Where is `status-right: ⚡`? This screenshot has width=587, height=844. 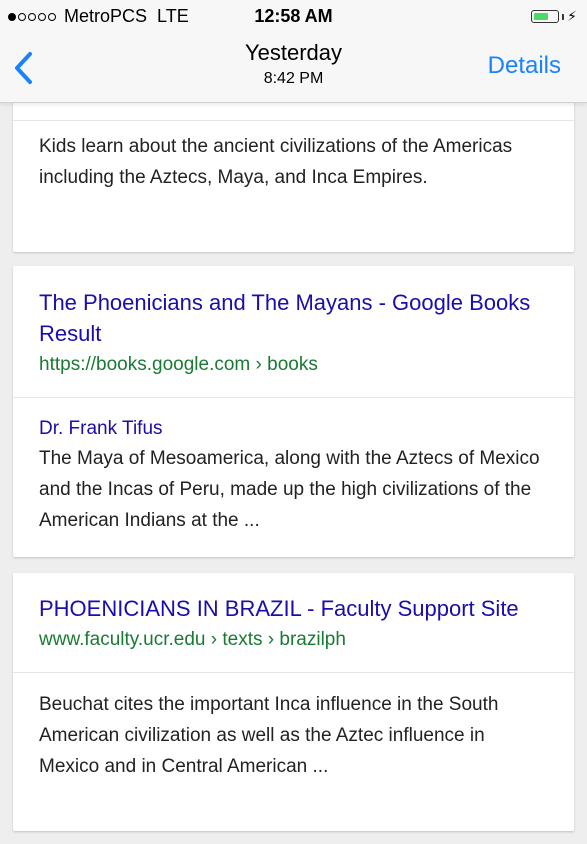 status-right: ⚡ is located at coordinates (554, 16).